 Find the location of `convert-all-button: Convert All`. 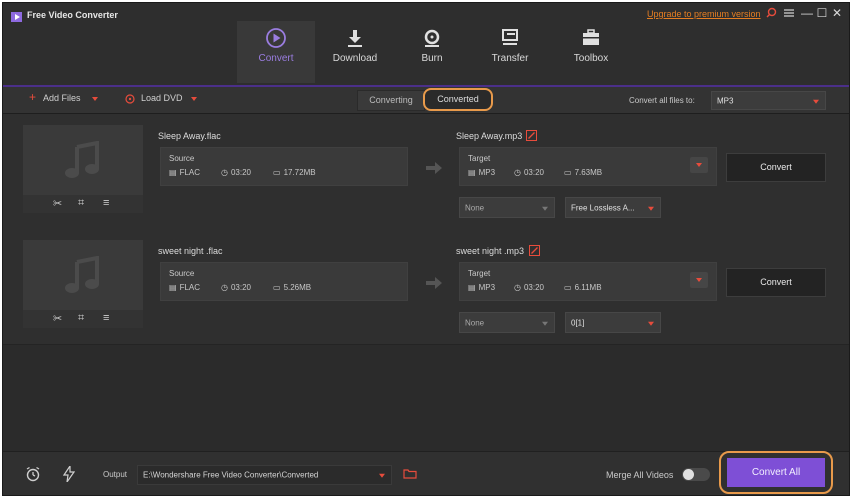

convert-all-button: Convert All is located at coordinates (776, 472).